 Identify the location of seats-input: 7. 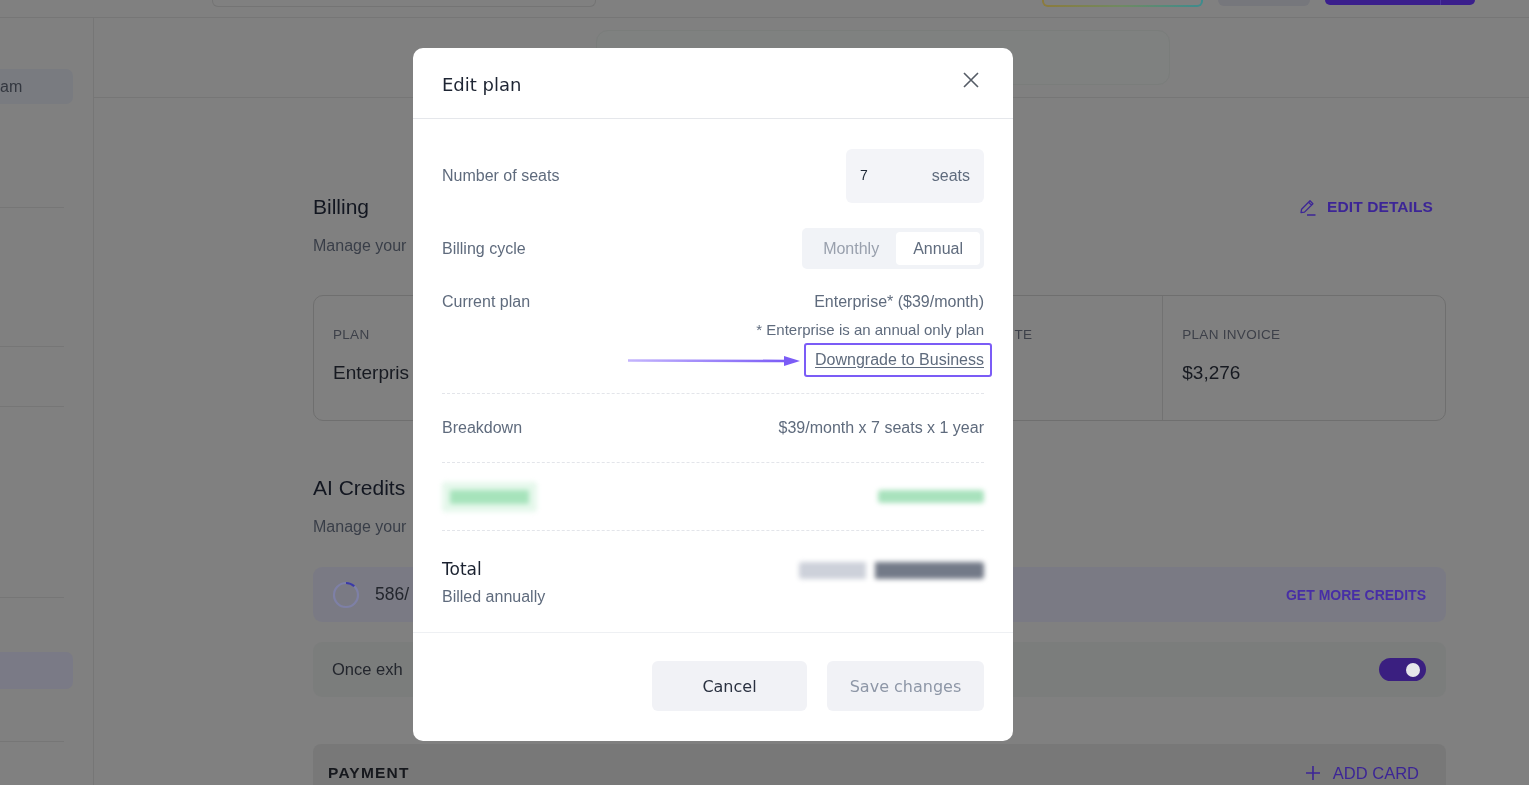
(875, 175).